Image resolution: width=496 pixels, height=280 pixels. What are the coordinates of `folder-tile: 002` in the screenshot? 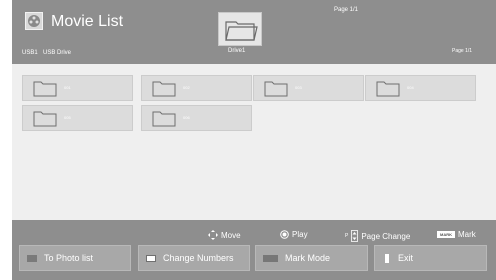 It's located at (196, 88).